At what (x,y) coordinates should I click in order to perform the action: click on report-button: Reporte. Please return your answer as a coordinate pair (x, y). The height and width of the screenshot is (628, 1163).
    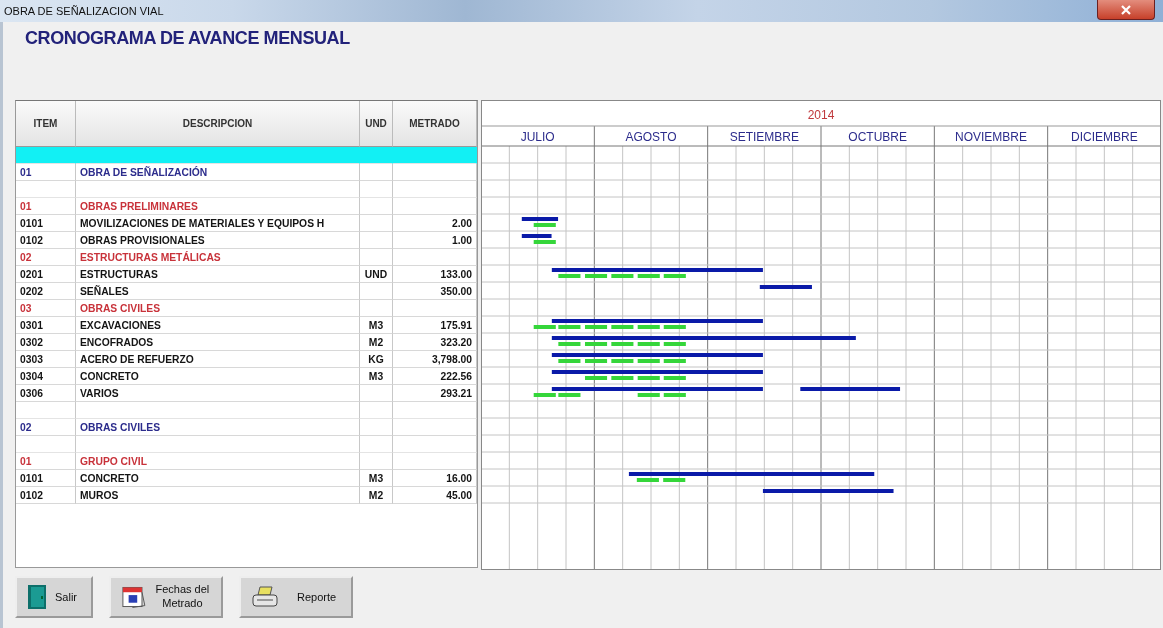
    Looking at the image, I should click on (296, 597).